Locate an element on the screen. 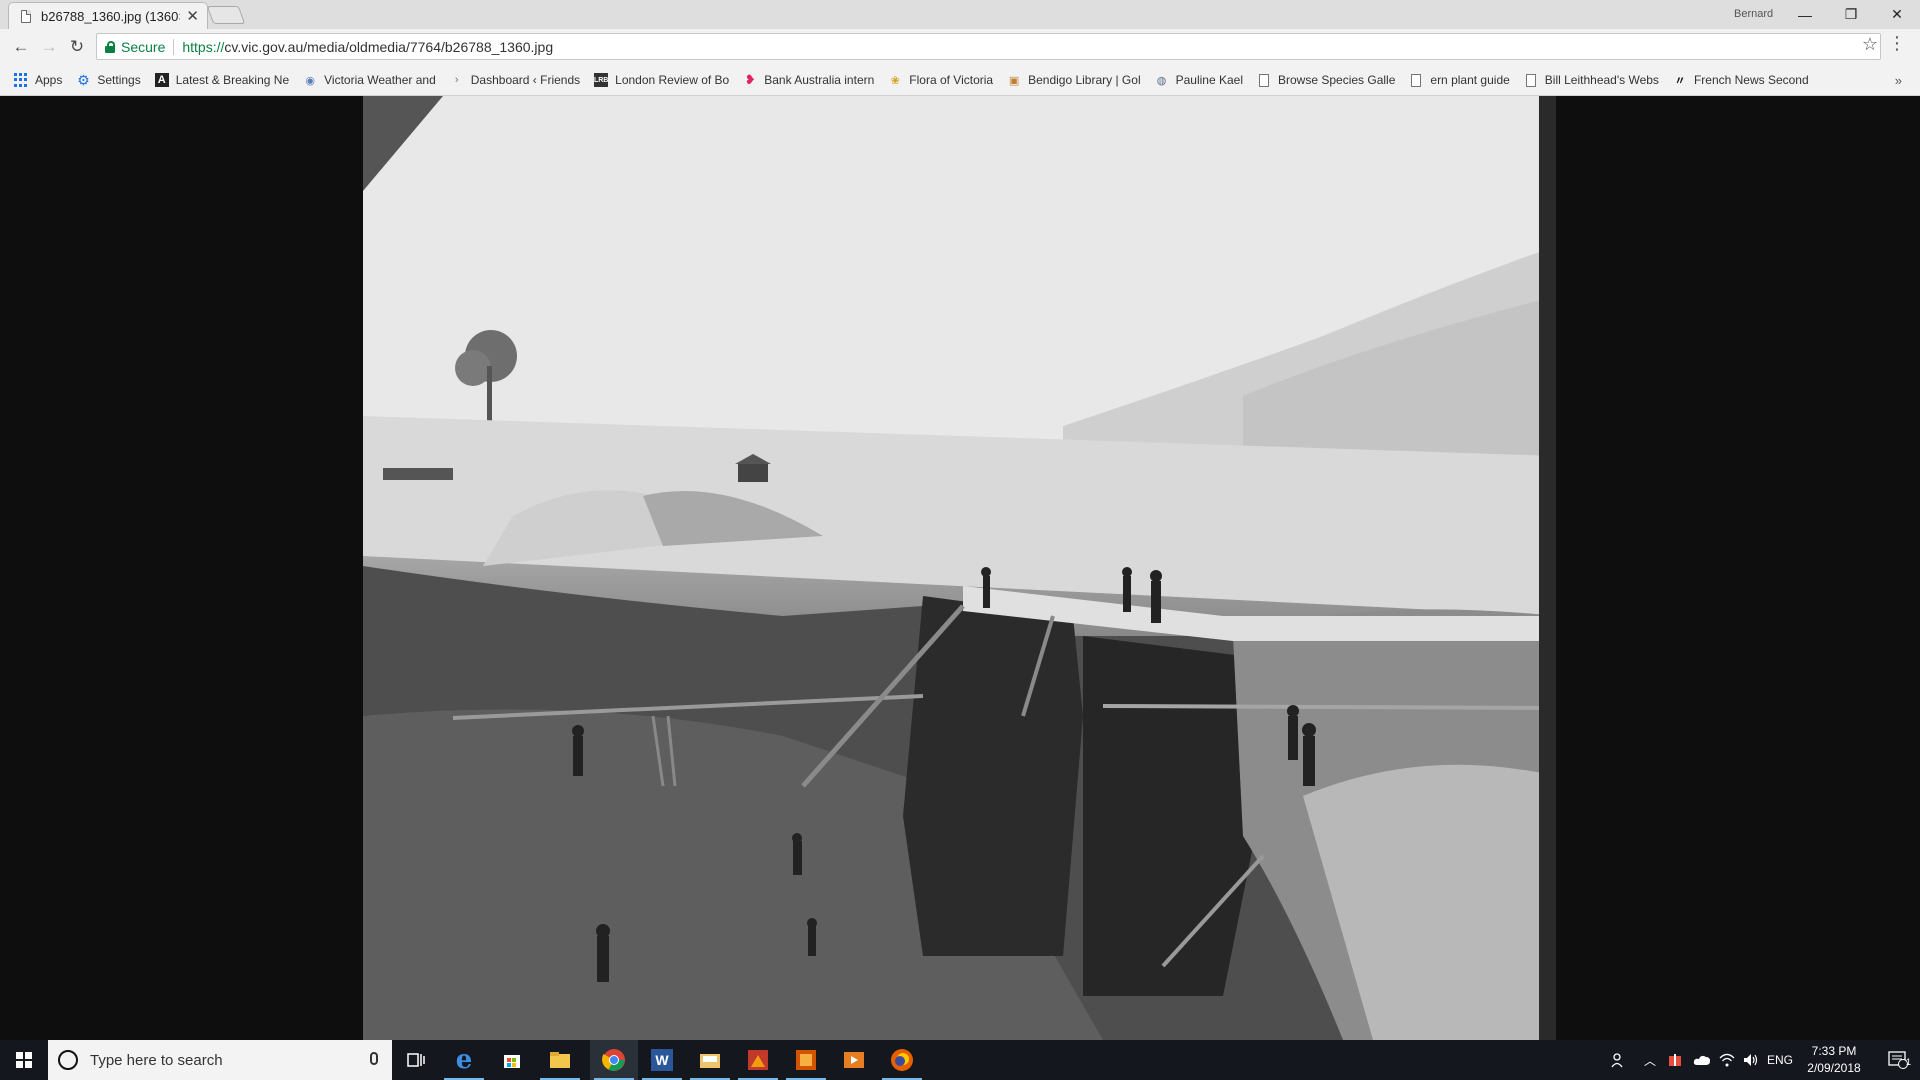 This screenshot has height=1080, width=1920. task-view-icon is located at coordinates (416, 1060).